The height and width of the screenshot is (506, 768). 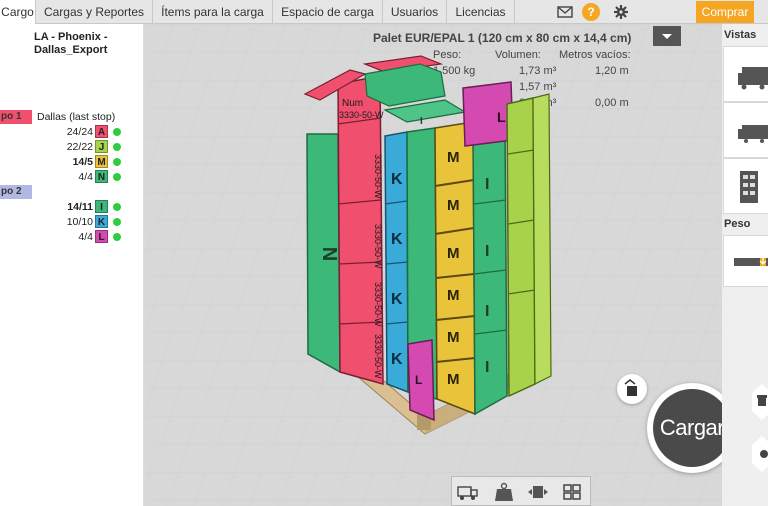 I want to click on box-stack-m: M M M M M M, so click(x=455, y=268).